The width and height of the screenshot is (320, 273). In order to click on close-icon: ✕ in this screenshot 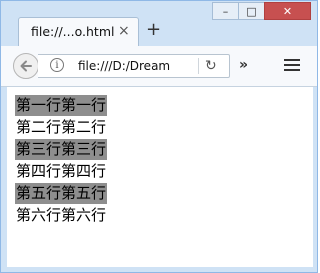, I will do `click(287, 11)`.